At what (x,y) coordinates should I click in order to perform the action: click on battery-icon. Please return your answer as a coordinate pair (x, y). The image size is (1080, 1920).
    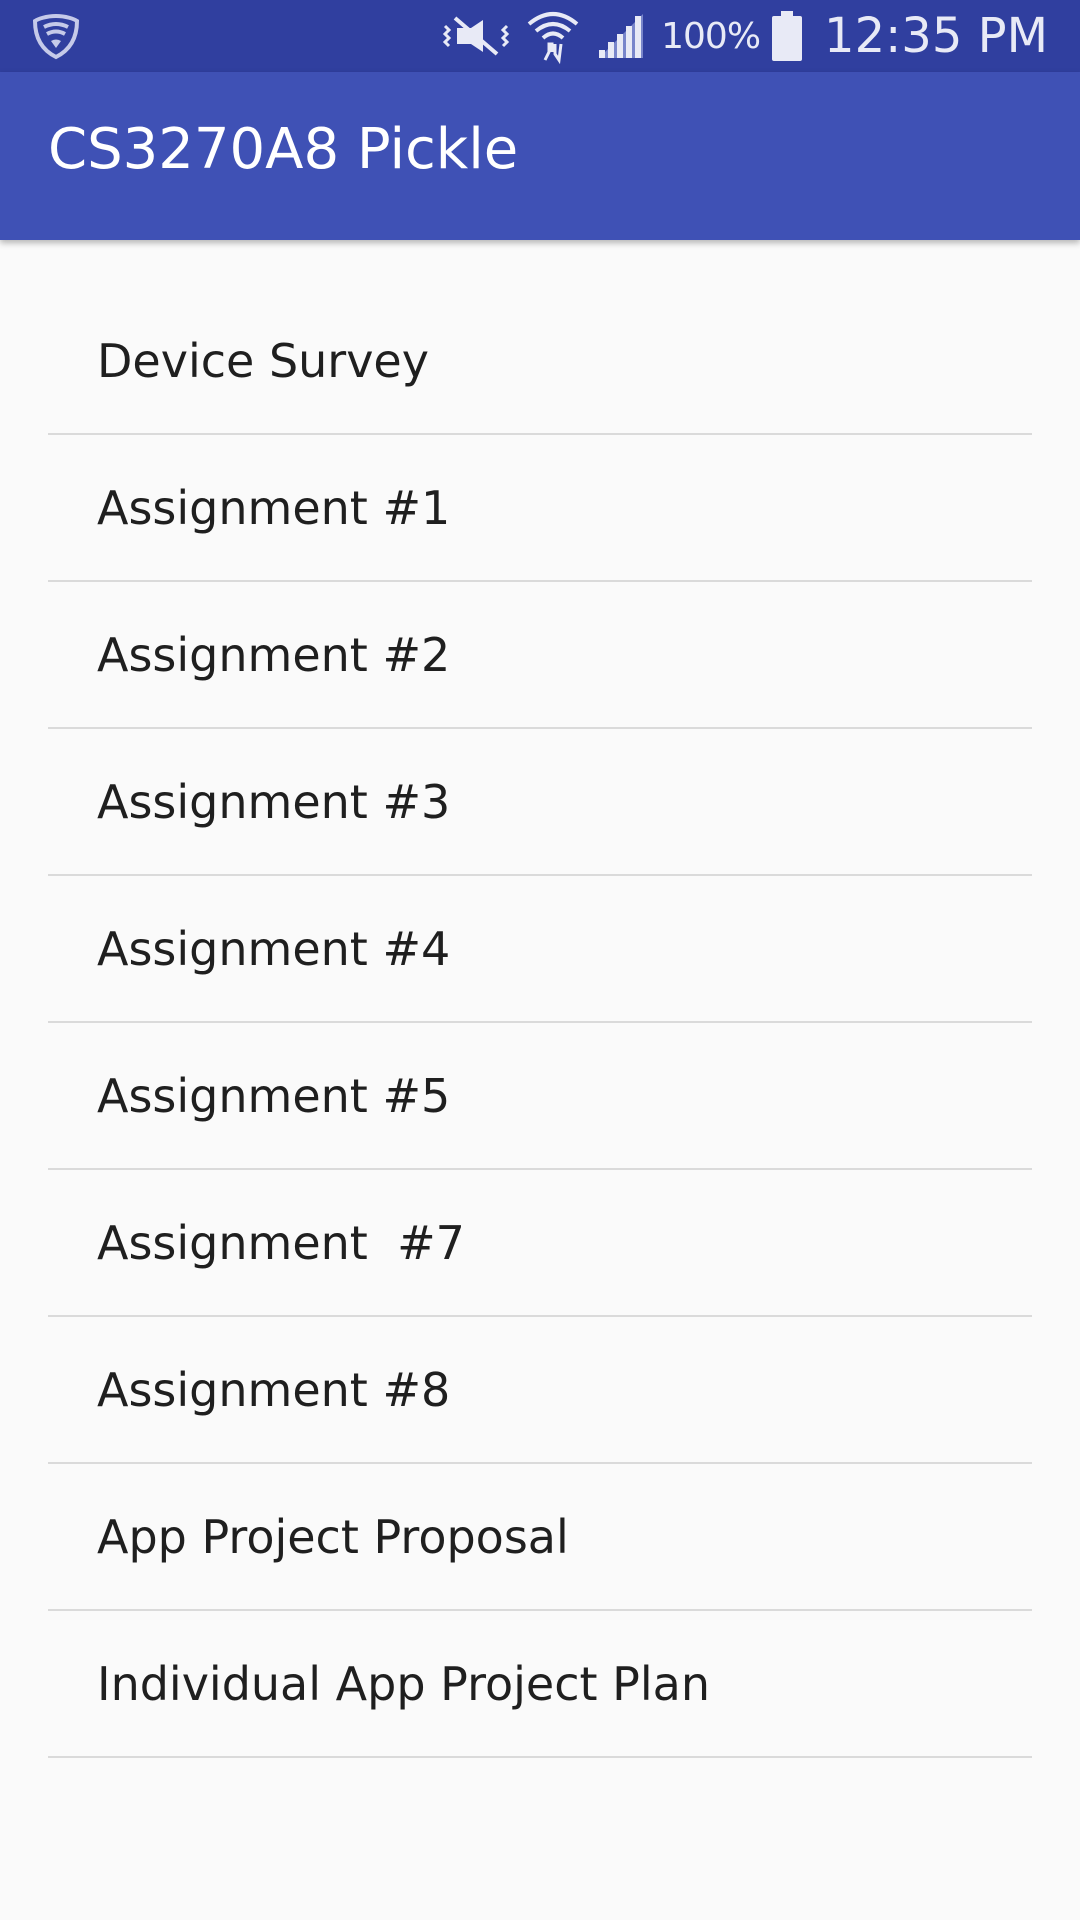
    Looking at the image, I should click on (787, 36).